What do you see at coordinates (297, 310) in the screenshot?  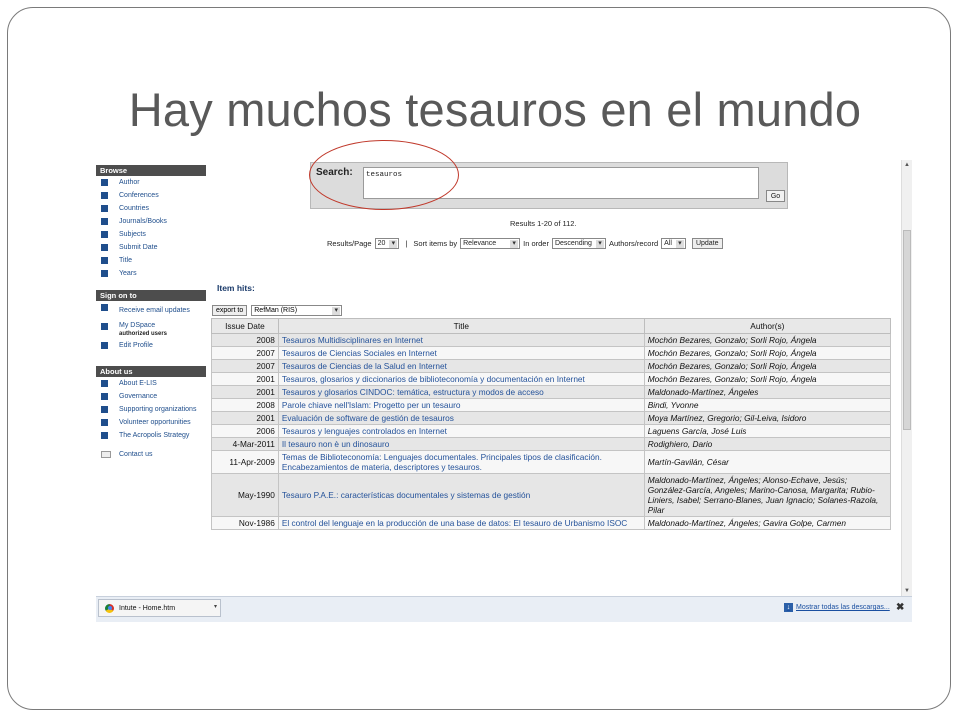 I see `export-format-select: RefMan (RIS)` at bounding box center [297, 310].